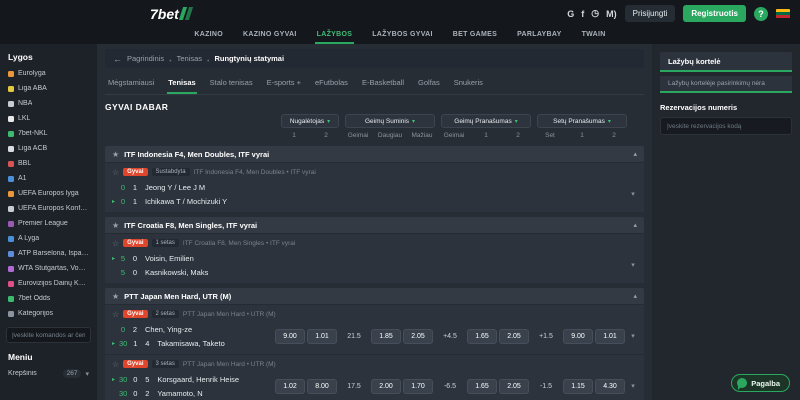 This screenshot has width=800, height=400. I want to click on market-sub-label: 2, so click(326, 135).